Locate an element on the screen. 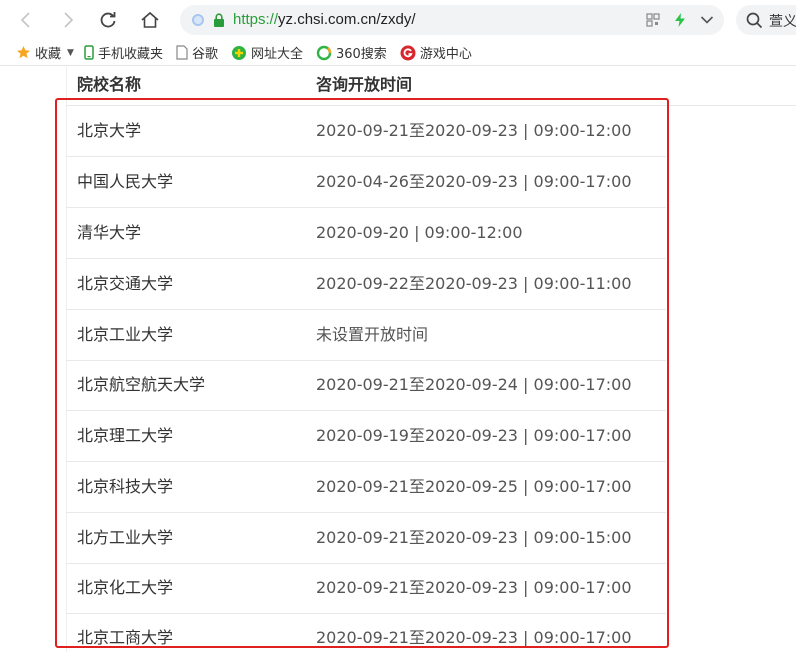 This screenshot has height=652, width=796. bookmark-label: 手机收藏夹 is located at coordinates (130, 54).